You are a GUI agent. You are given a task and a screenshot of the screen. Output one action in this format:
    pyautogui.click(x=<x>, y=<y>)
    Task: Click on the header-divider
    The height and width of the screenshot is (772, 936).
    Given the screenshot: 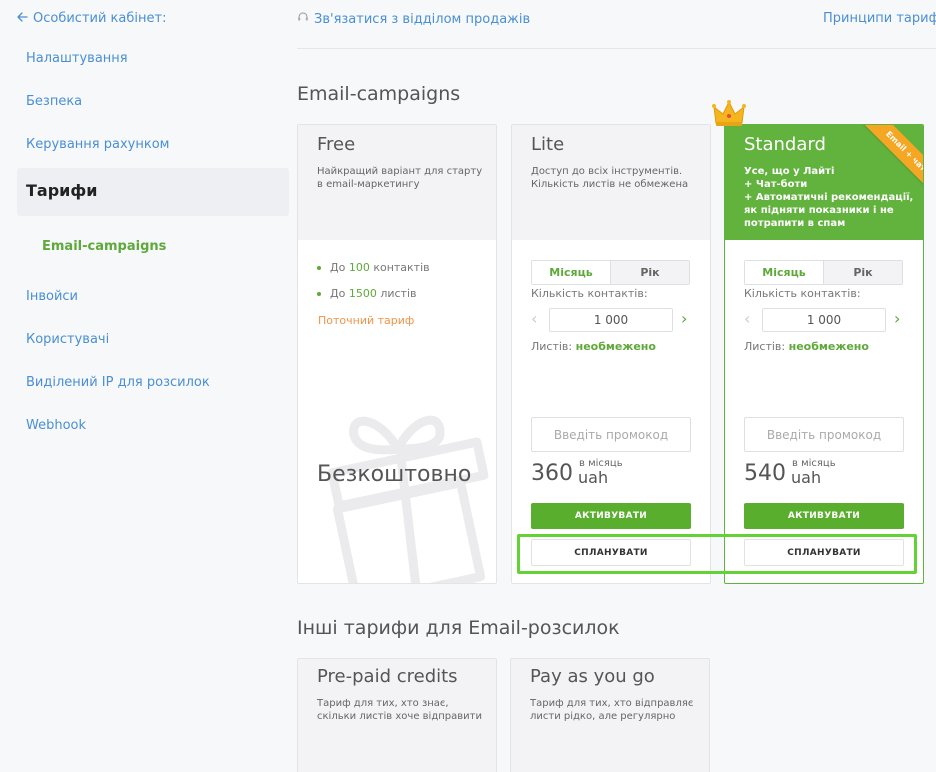 What is the action you would take?
    pyautogui.click(x=616, y=48)
    